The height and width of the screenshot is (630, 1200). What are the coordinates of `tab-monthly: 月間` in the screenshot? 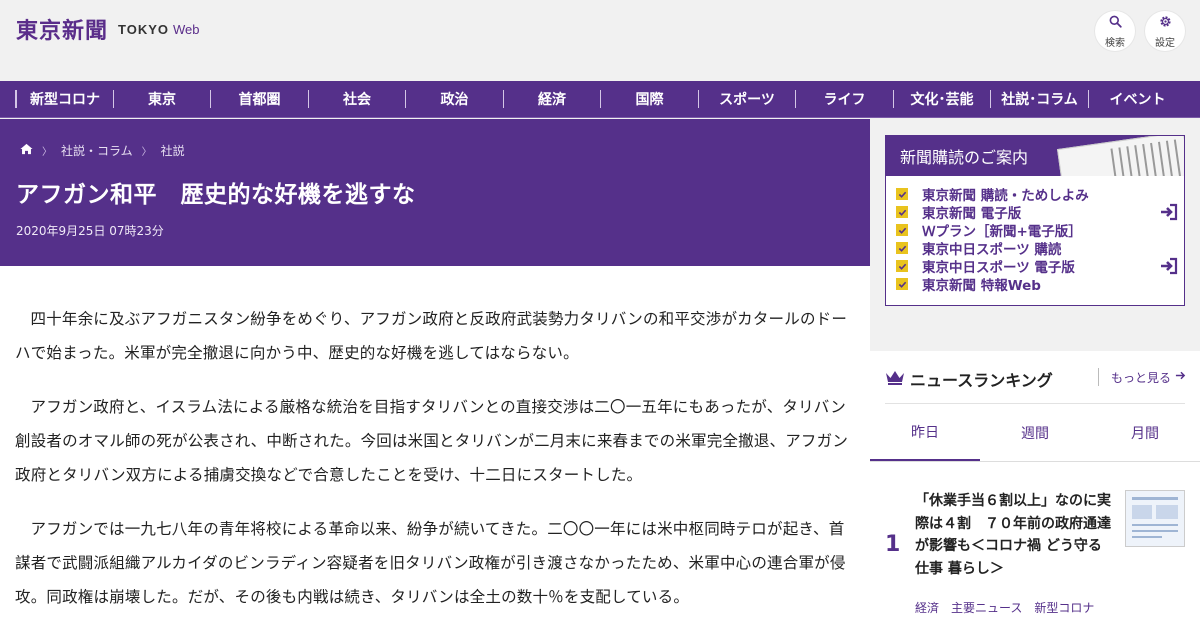 It's located at (1145, 433).